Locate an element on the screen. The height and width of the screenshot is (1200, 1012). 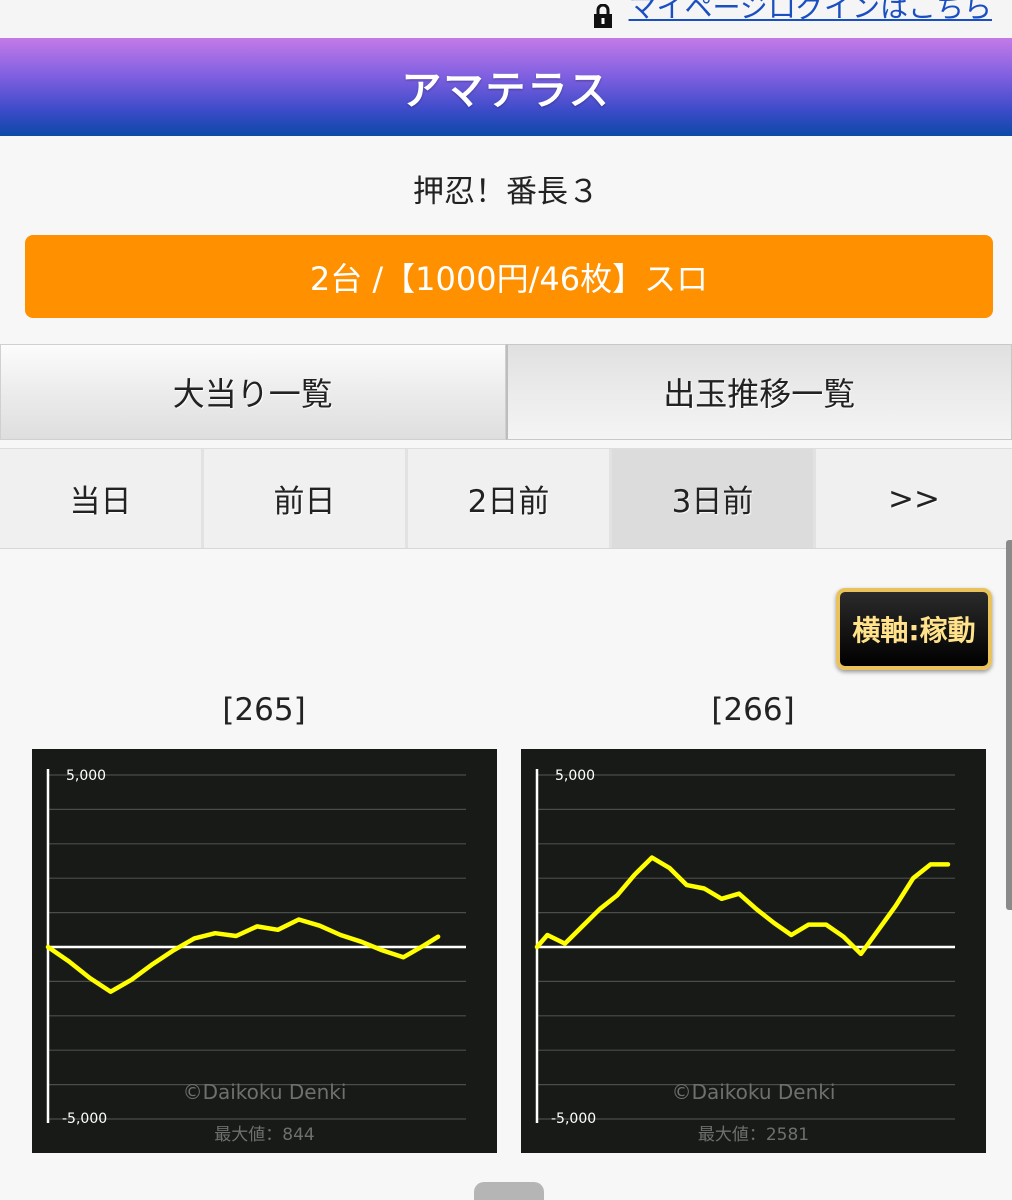
payout-chart-266-svg: 5,000 -5,000 ©Daikoku Denki 最大値：2581 is located at coordinates (744, 956).